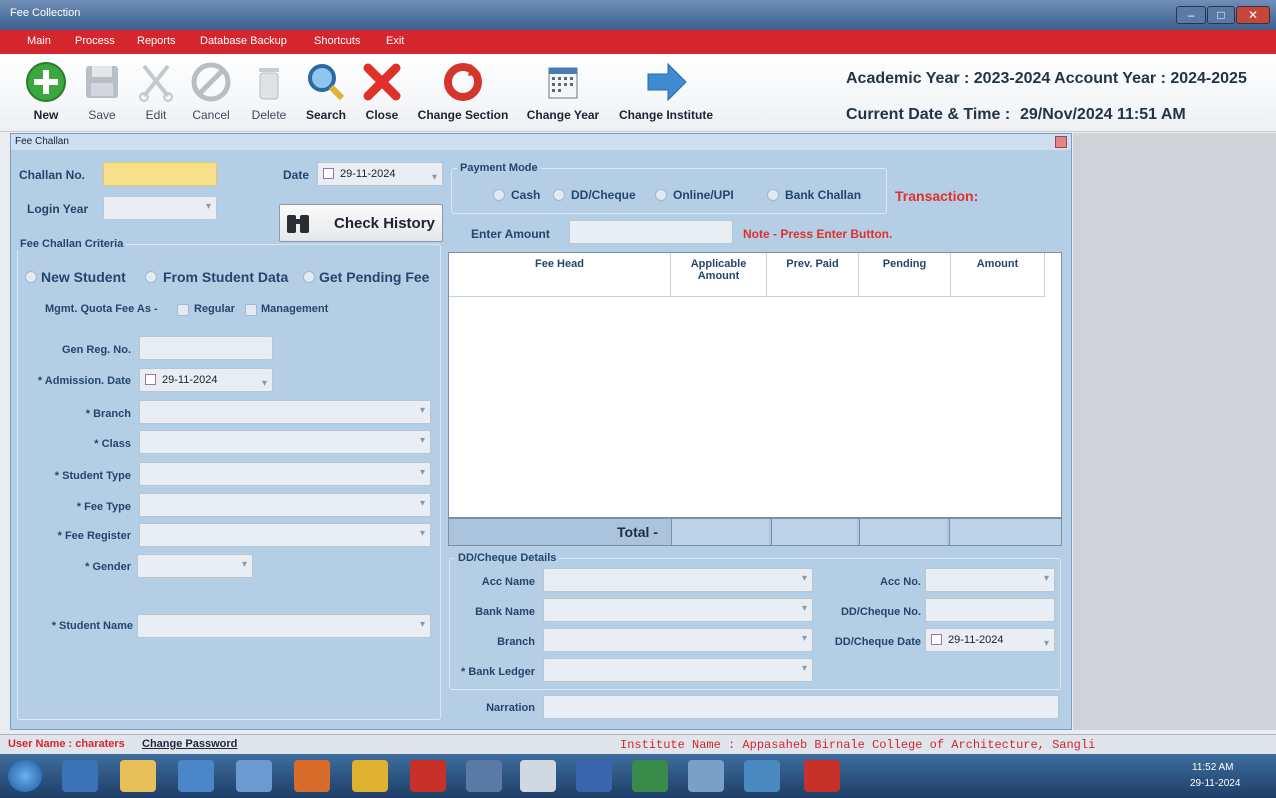 The image size is (1276, 798). What do you see at coordinates (526, 195) in the screenshot?
I see `cash-label: Cash` at bounding box center [526, 195].